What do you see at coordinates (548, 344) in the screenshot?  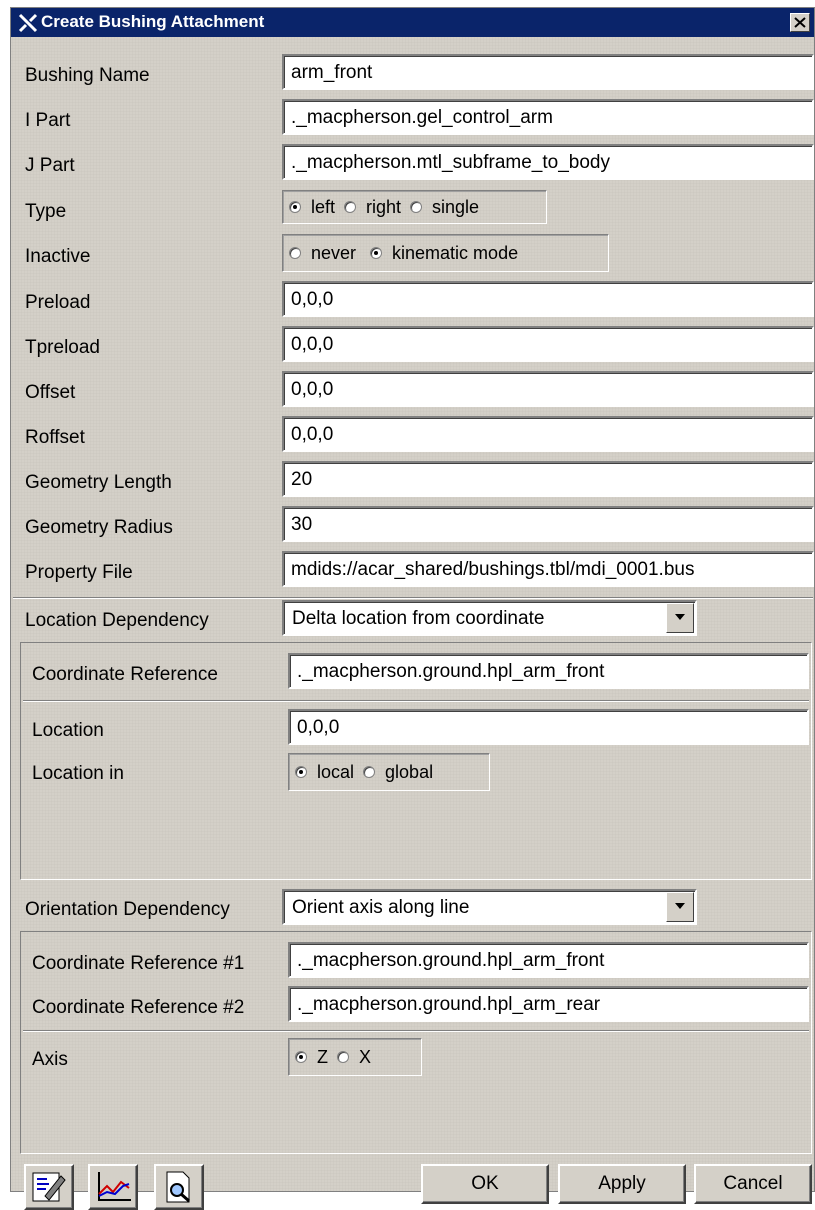 I see `tpreload-field: 0,0,0` at bounding box center [548, 344].